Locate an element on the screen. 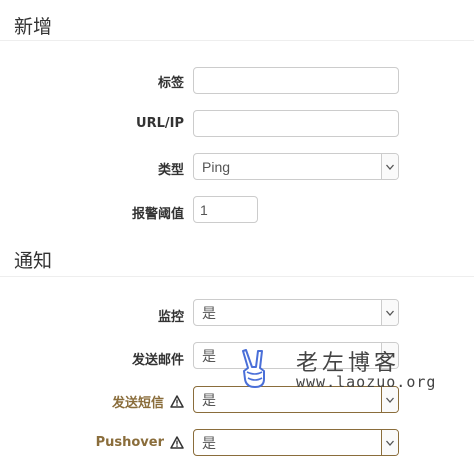 This screenshot has height=470, width=474. type-label: 类型 is located at coordinates (170, 170).